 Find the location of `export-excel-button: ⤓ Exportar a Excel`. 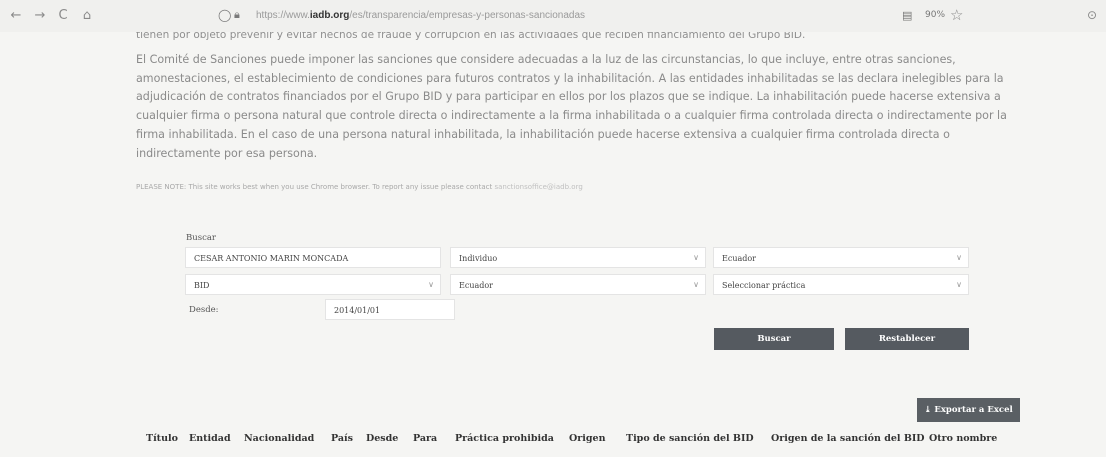

export-excel-button: ⤓ Exportar a Excel is located at coordinates (968, 410).